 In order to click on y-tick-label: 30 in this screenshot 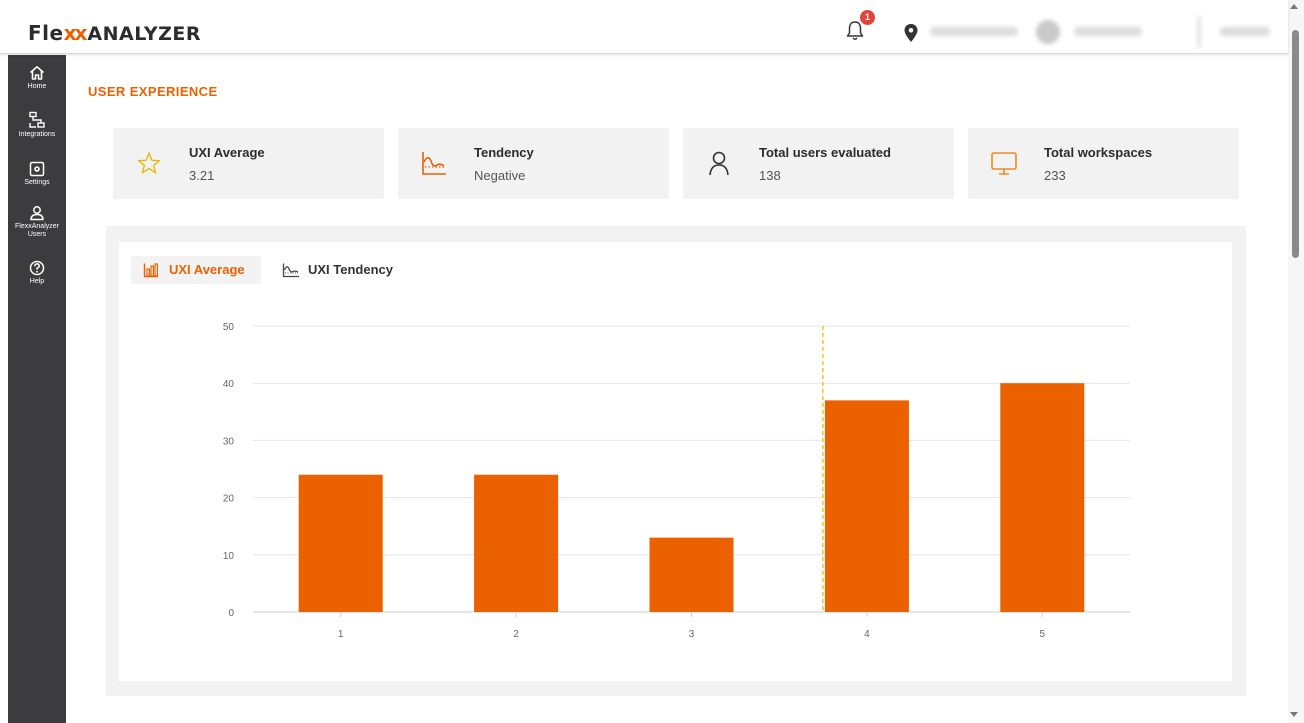, I will do `click(229, 441)`.